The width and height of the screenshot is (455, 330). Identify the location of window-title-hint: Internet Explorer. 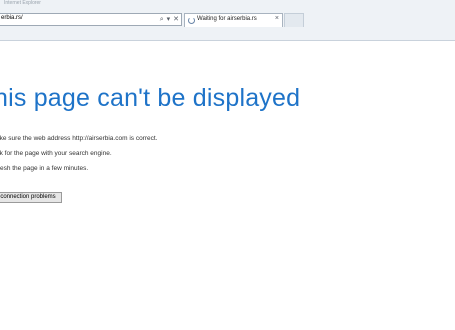
(22, 3).